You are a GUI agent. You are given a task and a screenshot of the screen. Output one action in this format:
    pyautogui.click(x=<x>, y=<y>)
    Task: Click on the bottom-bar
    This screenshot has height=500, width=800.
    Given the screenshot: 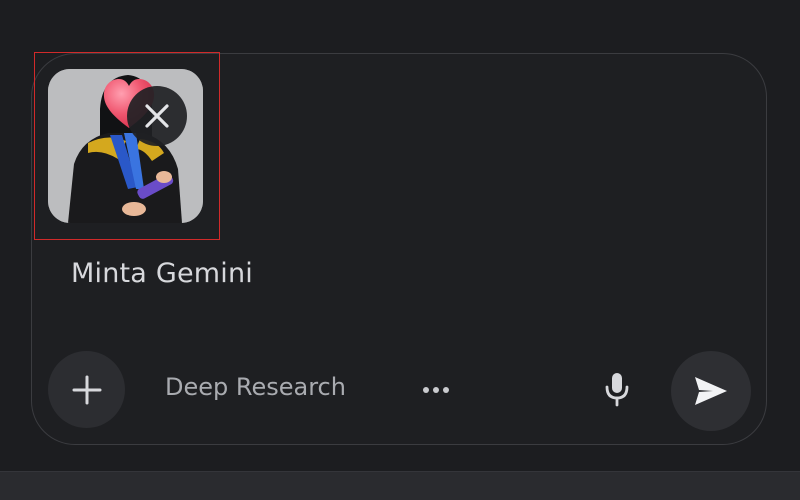 What is the action you would take?
    pyautogui.click(x=400, y=485)
    